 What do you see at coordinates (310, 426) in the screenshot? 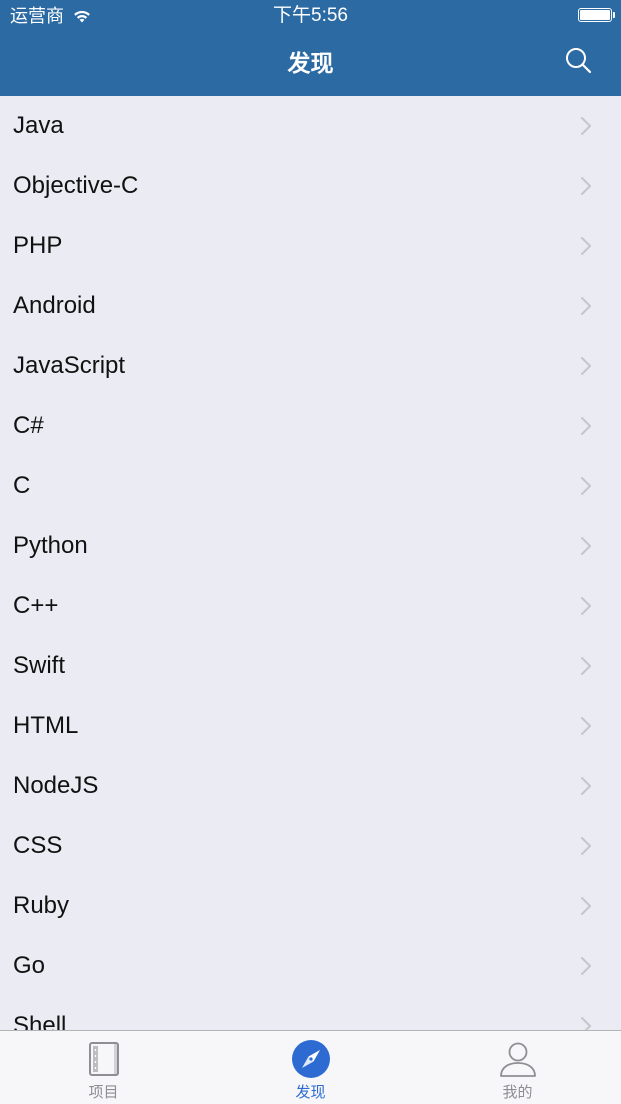
I see `list-item: C#` at bounding box center [310, 426].